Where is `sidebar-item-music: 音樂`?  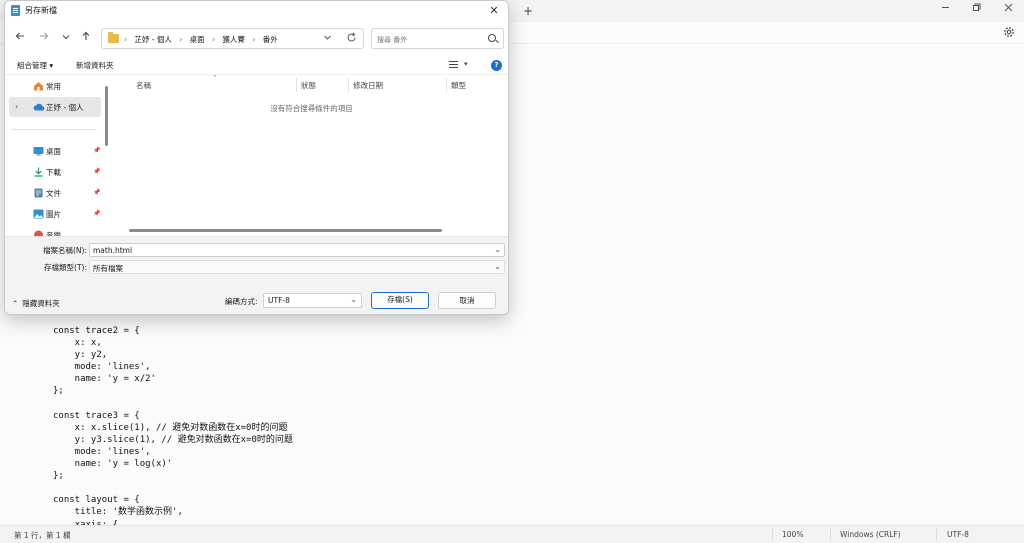 sidebar-item-music: 音樂 is located at coordinates (55, 230).